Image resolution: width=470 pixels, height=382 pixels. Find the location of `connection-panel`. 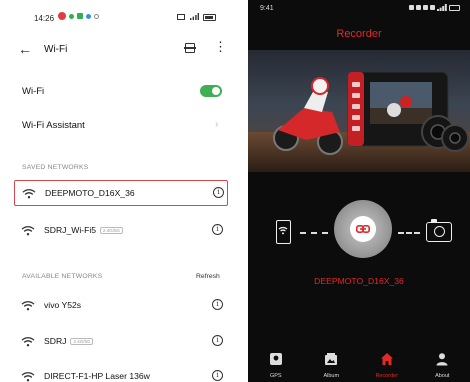

connection-panel is located at coordinates (359, 232).